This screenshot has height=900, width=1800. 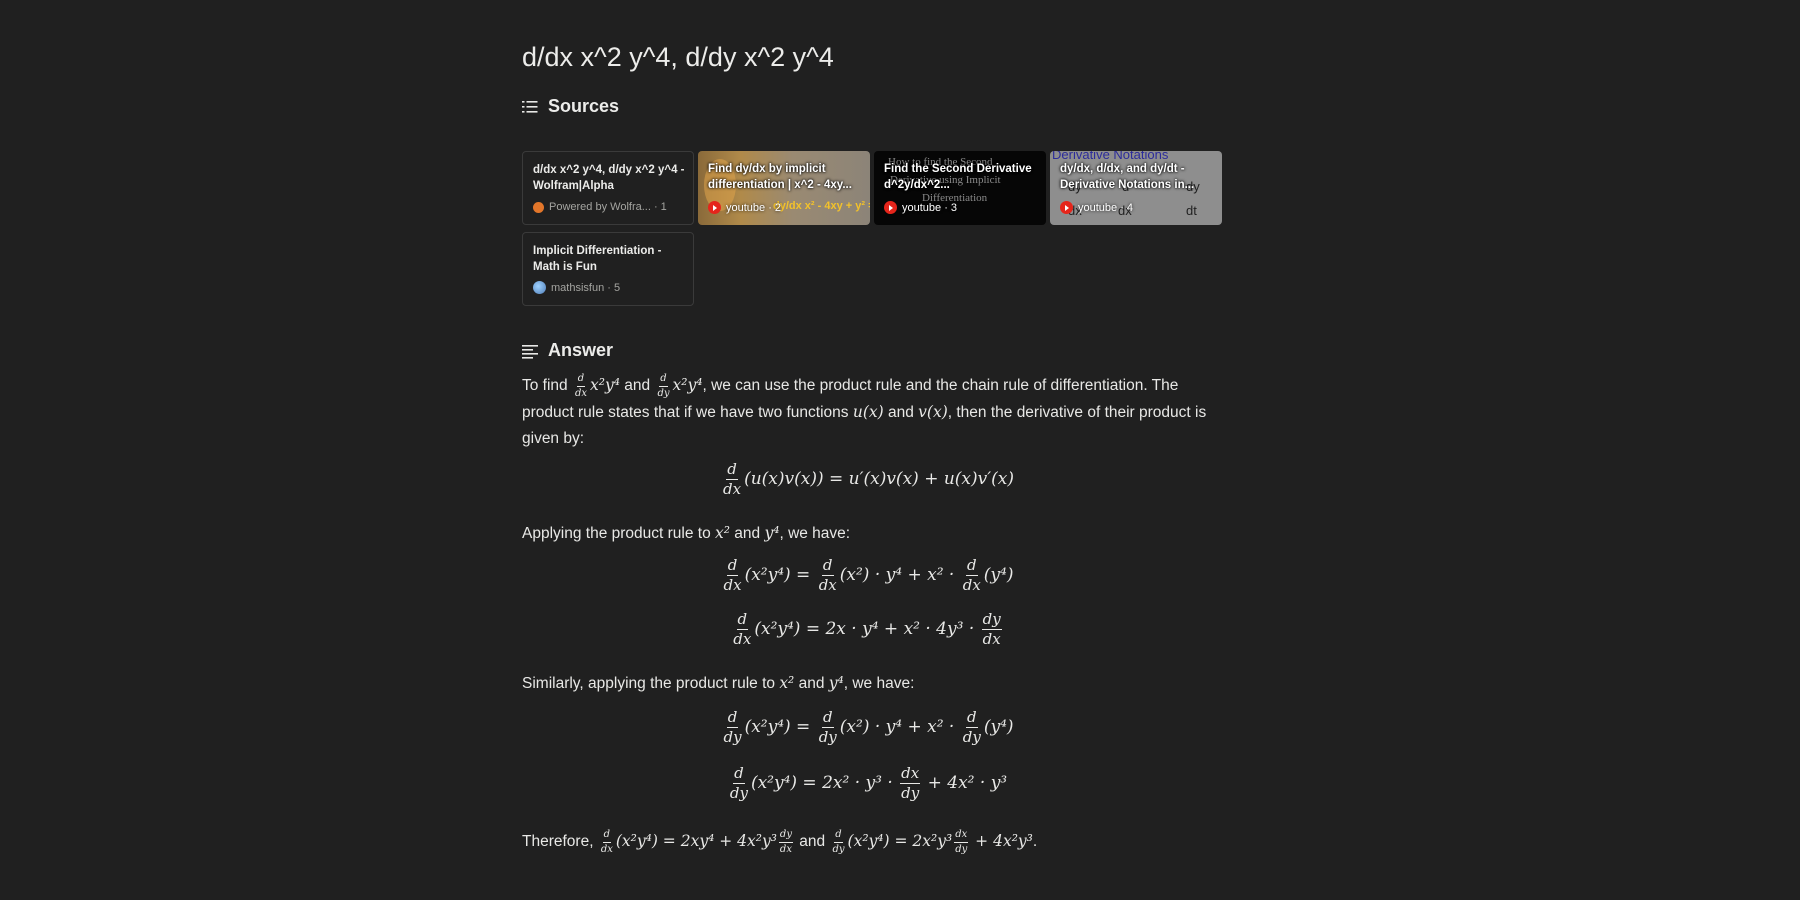 I want to click on source-card-meta-text: Powered by Wolfra... · 1, so click(x=608, y=207).